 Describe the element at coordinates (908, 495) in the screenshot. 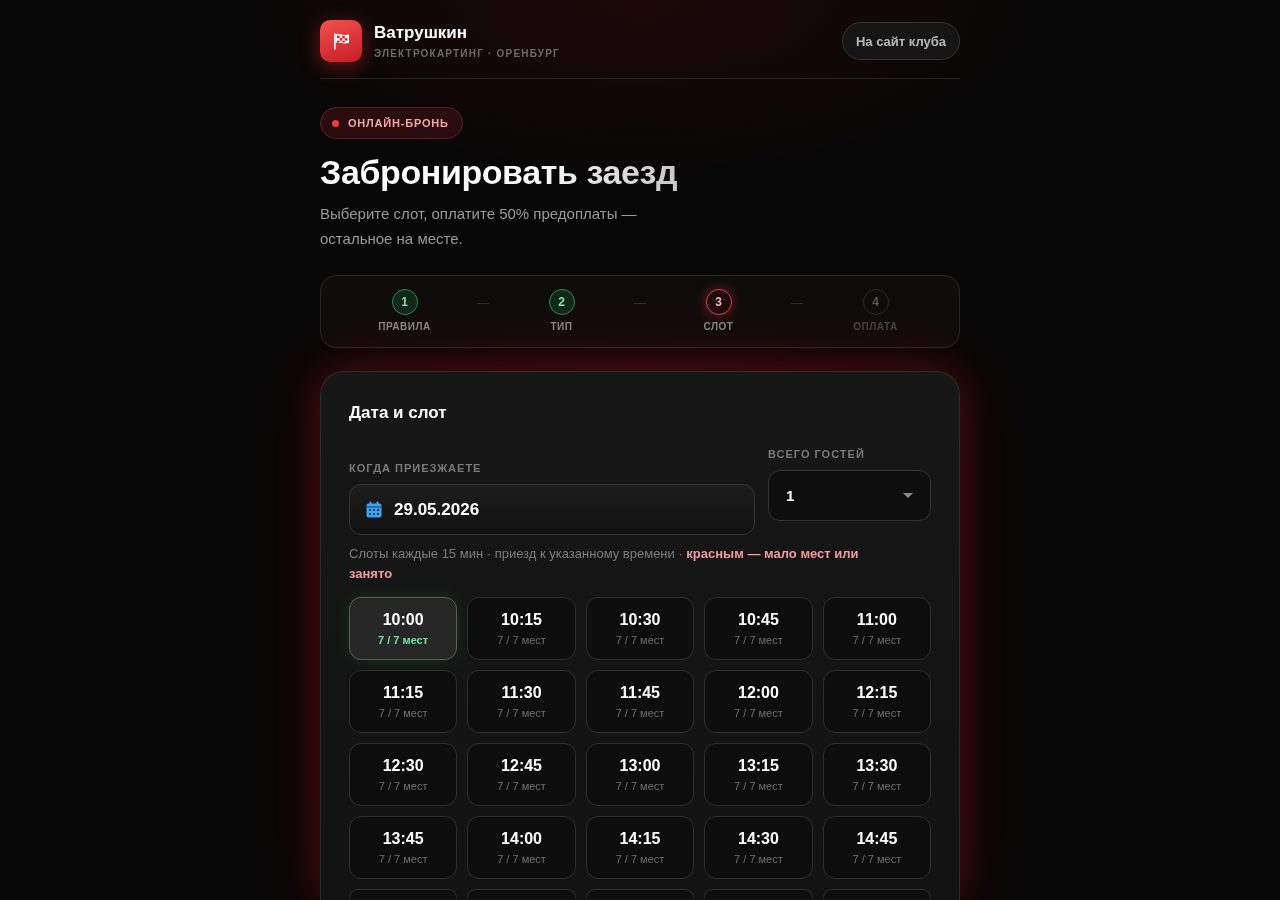

I see `caret-icon` at that location.